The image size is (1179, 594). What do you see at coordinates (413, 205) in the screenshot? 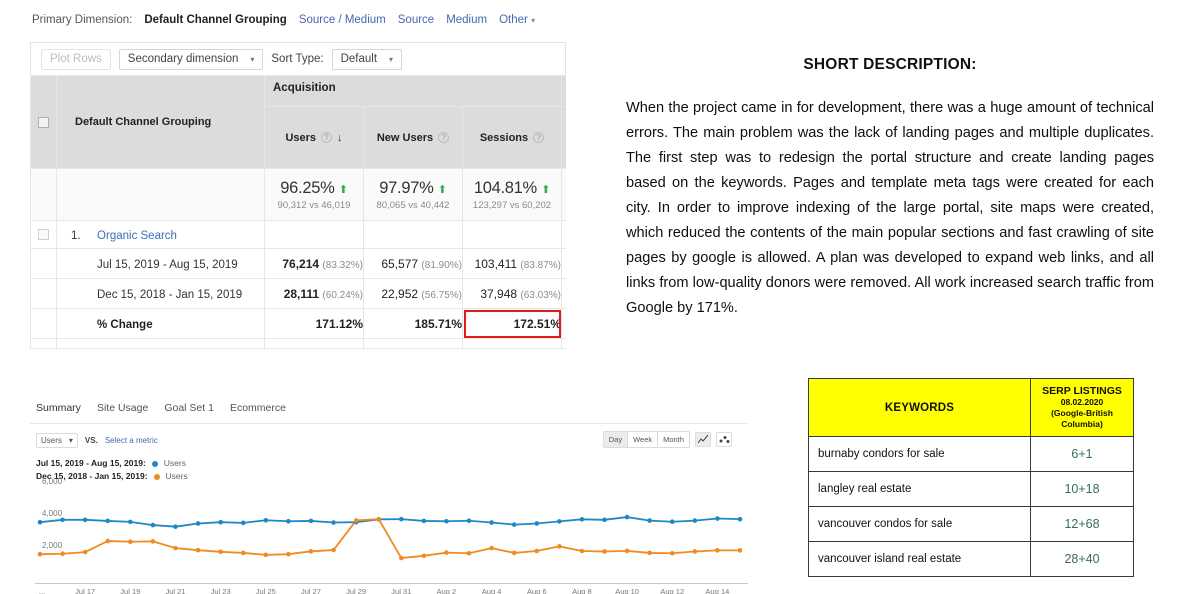
I see `summary-new-users-sub: 80,065 vs 40,442` at bounding box center [413, 205].